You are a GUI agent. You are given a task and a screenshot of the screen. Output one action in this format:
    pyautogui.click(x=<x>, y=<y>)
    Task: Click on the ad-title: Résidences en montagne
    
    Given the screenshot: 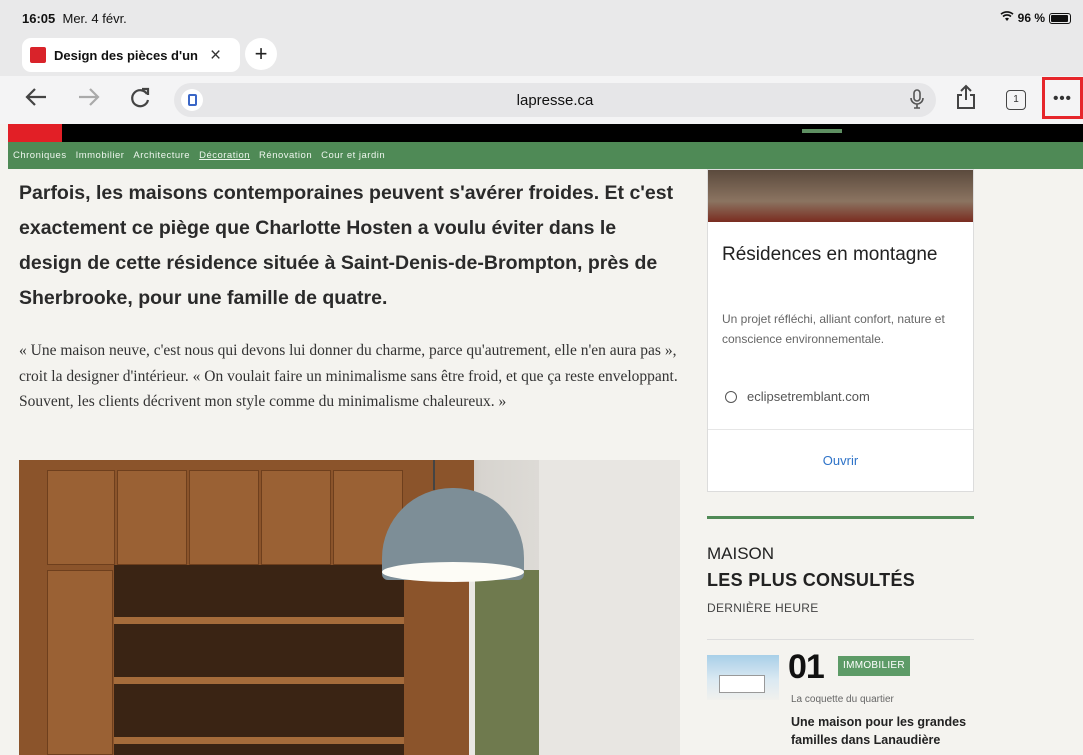 What is the action you would take?
    pyautogui.click(x=842, y=255)
    